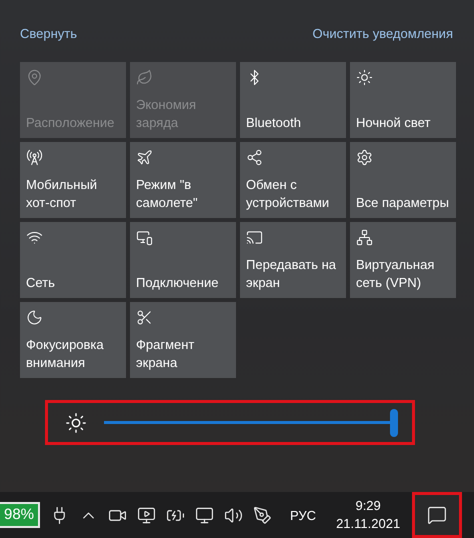 The image size is (474, 538). What do you see at coordinates (204, 515) in the screenshot?
I see `monitor-icon` at bounding box center [204, 515].